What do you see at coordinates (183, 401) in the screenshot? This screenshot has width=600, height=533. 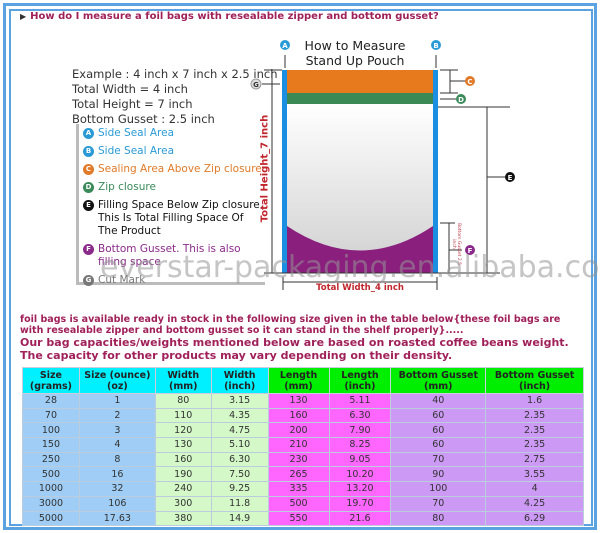 I see `table-cell: 80` at bounding box center [183, 401].